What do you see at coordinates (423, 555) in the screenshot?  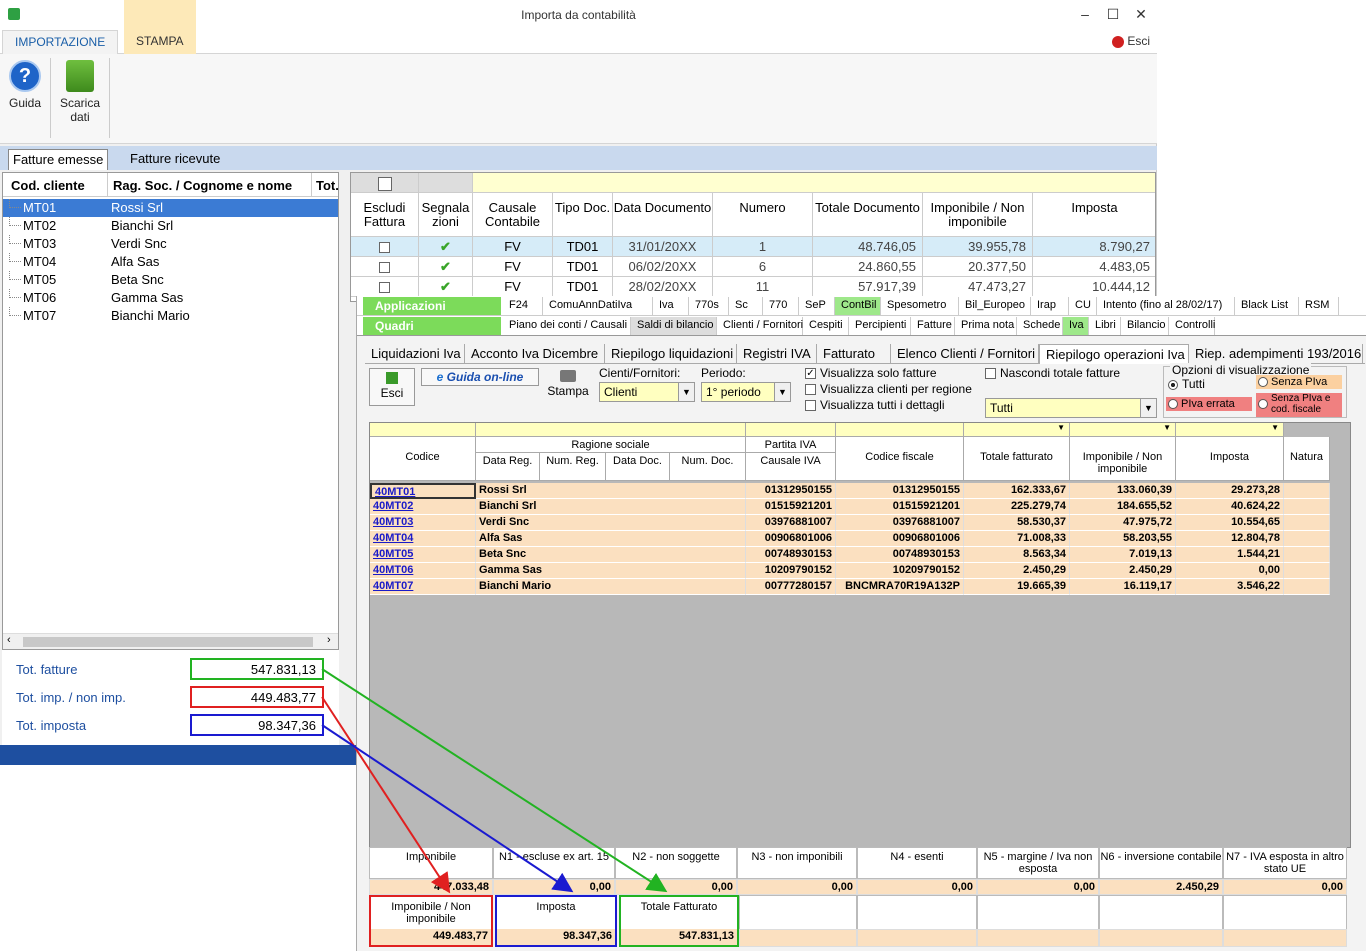 I see `cell-code: 40MT05` at bounding box center [423, 555].